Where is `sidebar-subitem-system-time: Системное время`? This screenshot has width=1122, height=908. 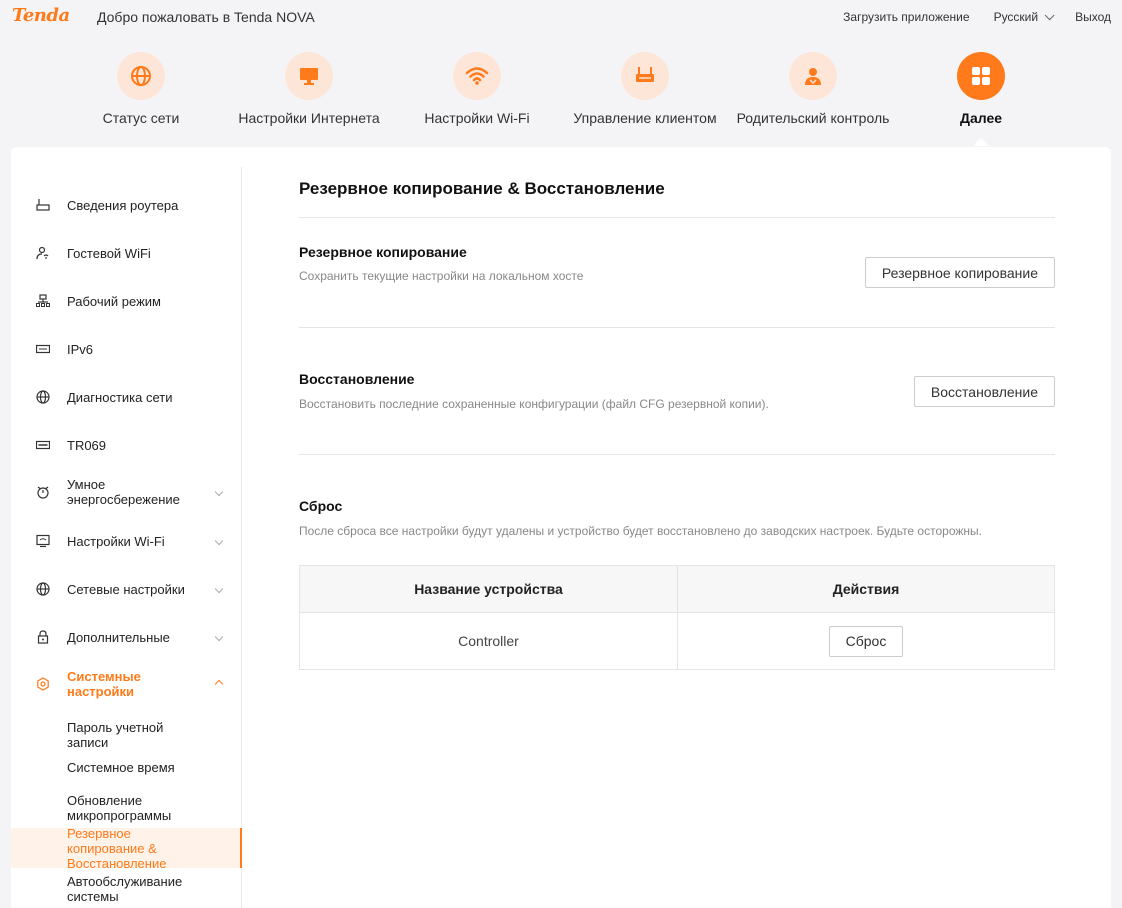 sidebar-subitem-system-time: Системное время is located at coordinates (126, 767).